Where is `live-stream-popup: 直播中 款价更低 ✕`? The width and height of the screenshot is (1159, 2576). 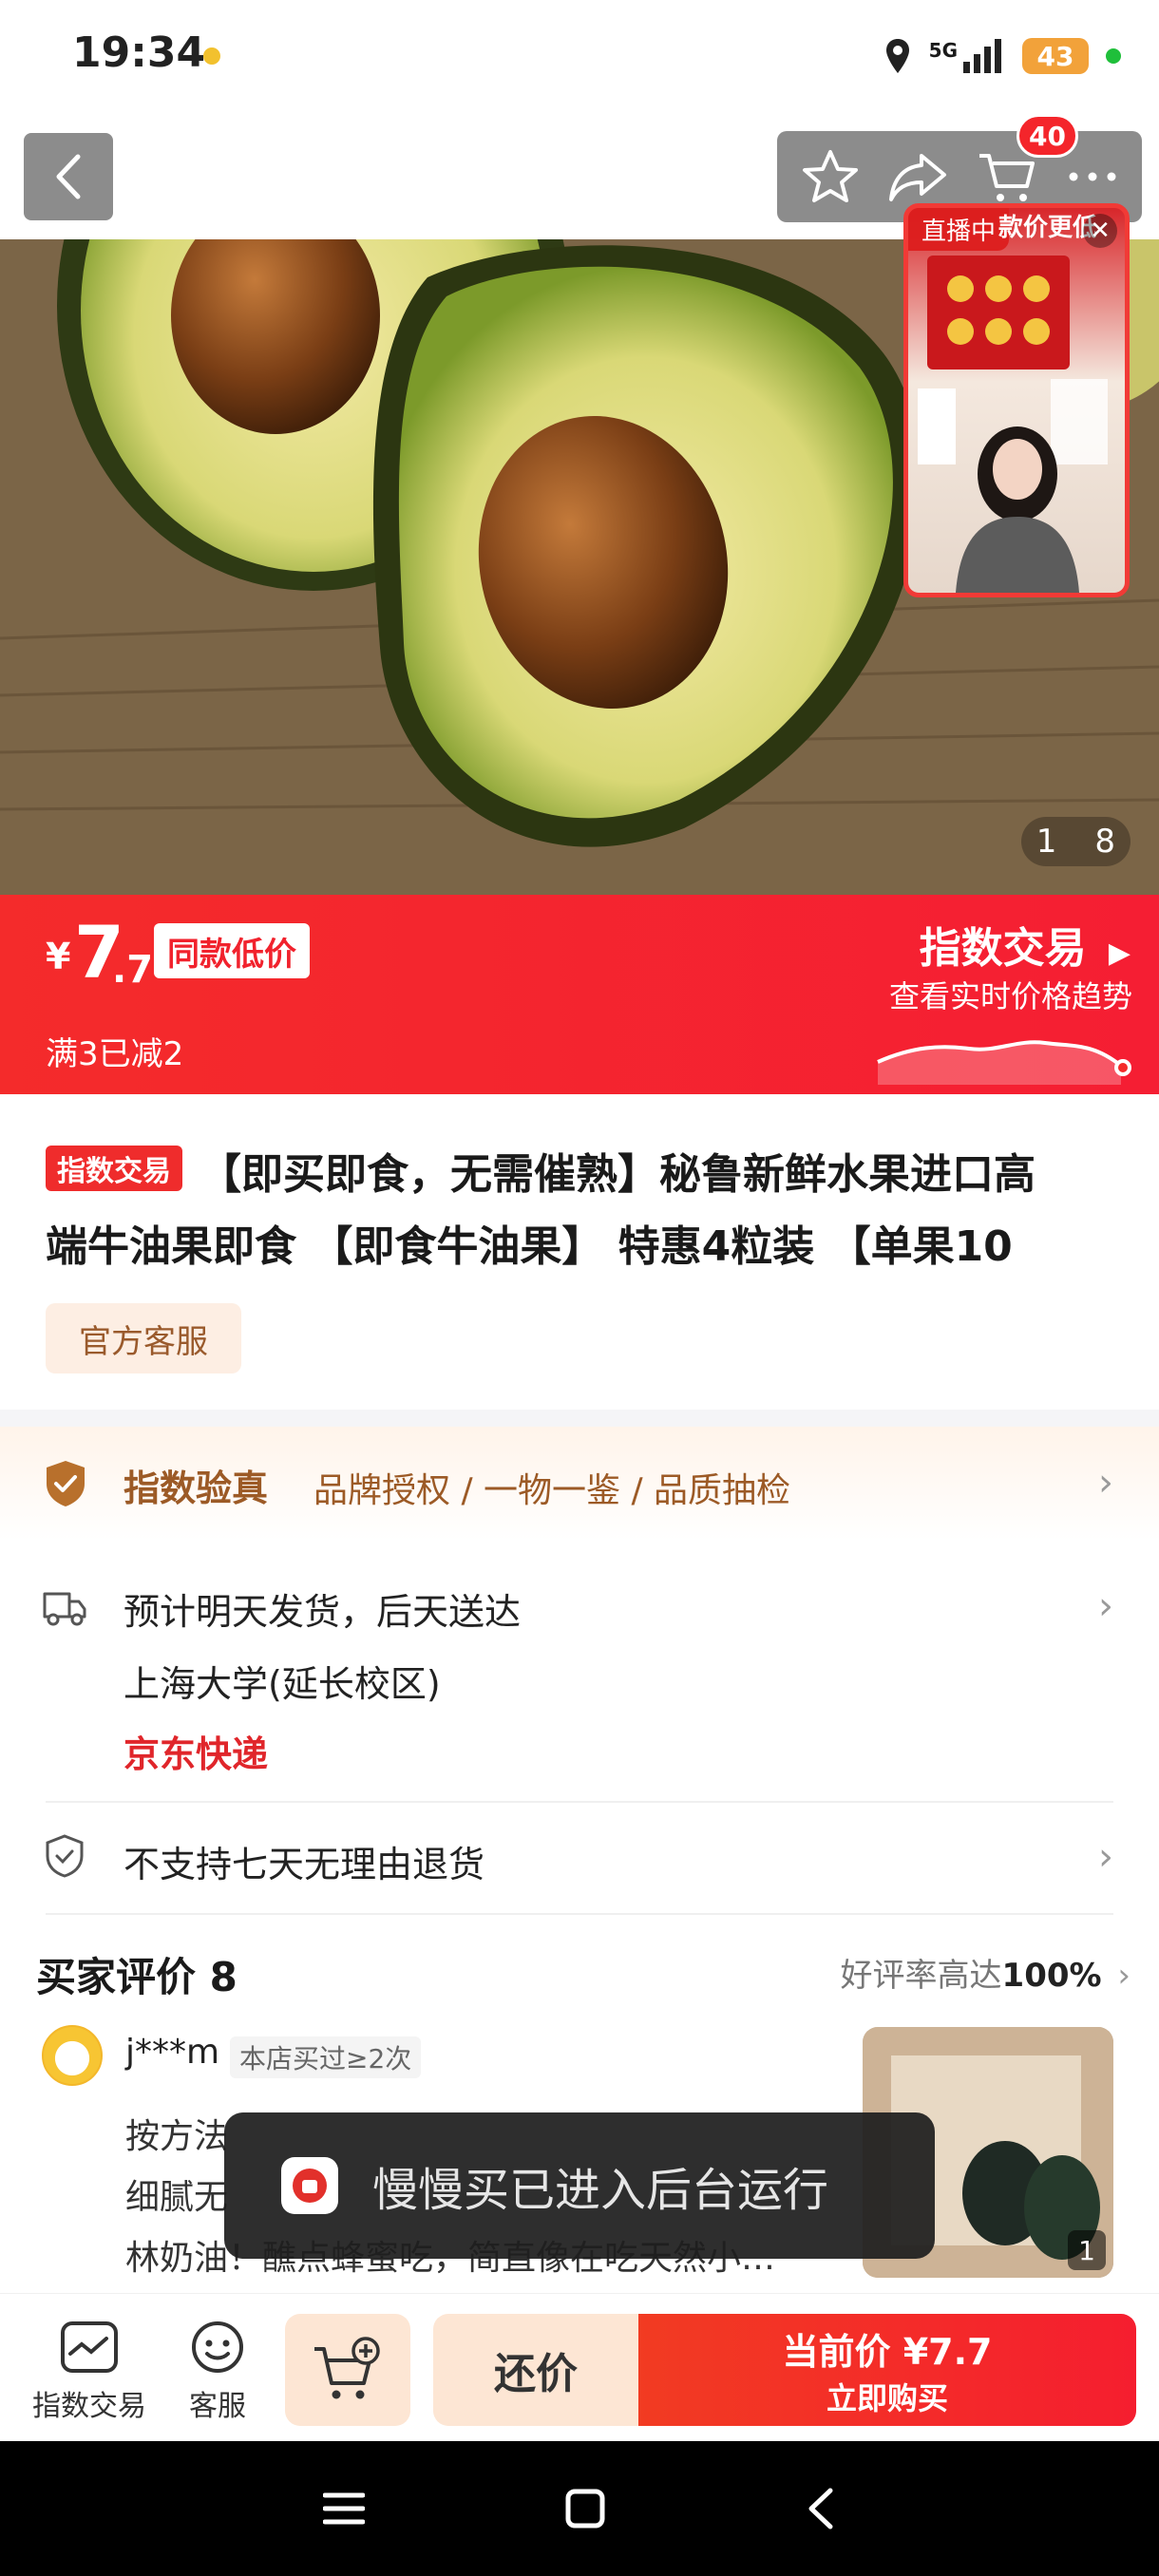 live-stream-popup: 直播中 款价更低 ✕ is located at coordinates (1016, 400).